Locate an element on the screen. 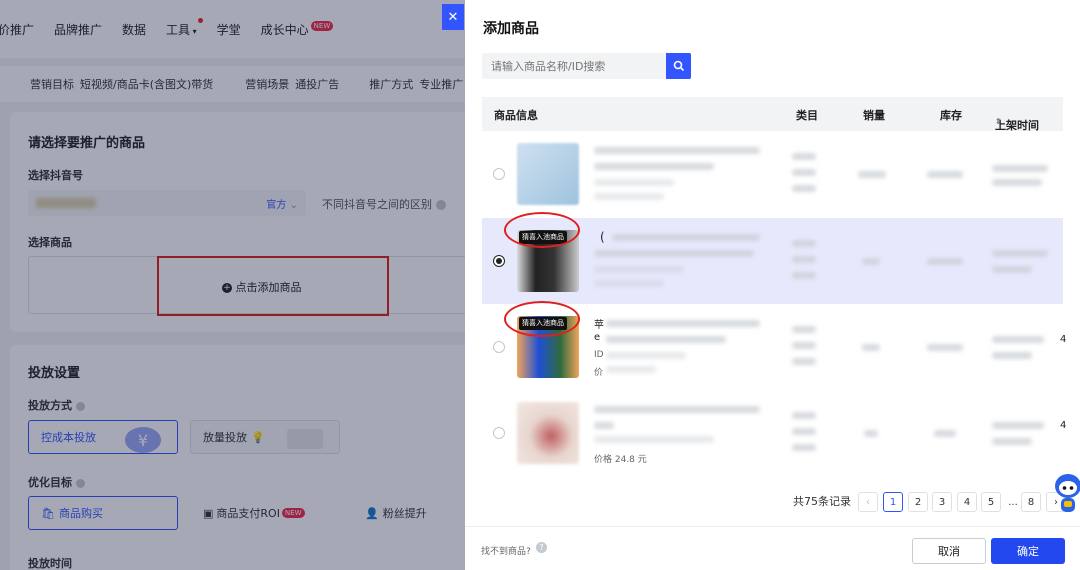  table-row: 猜喜入池商品 苹 e ID 价 4 is located at coordinates (774, 345).